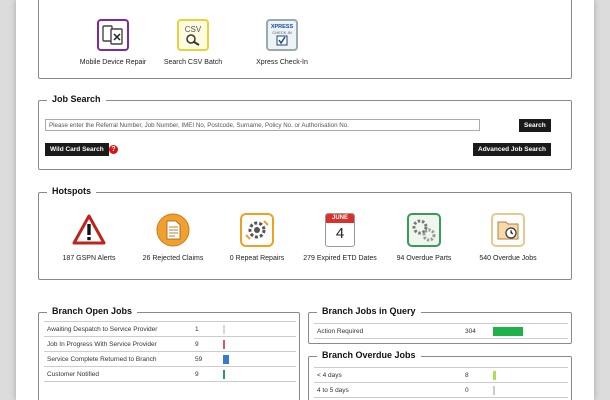  What do you see at coordinates (206, 329) in the screenshot?
I see `row-count: 1` at bounding box center [206, 329].